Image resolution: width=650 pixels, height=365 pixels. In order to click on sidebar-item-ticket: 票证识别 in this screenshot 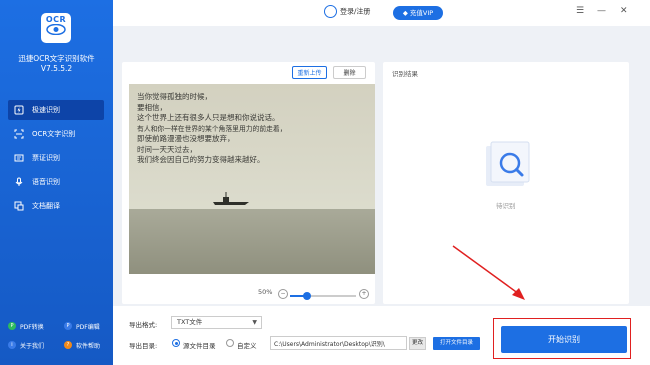, I will do `click(56, 158)`.